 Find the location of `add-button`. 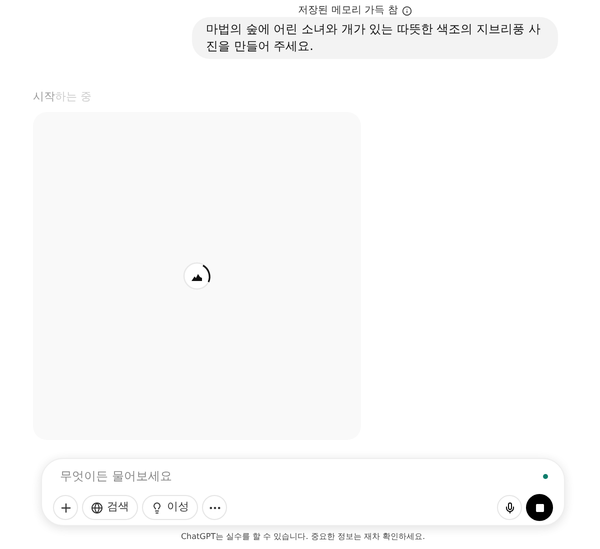

add-button is located at coordinates (65, 507).